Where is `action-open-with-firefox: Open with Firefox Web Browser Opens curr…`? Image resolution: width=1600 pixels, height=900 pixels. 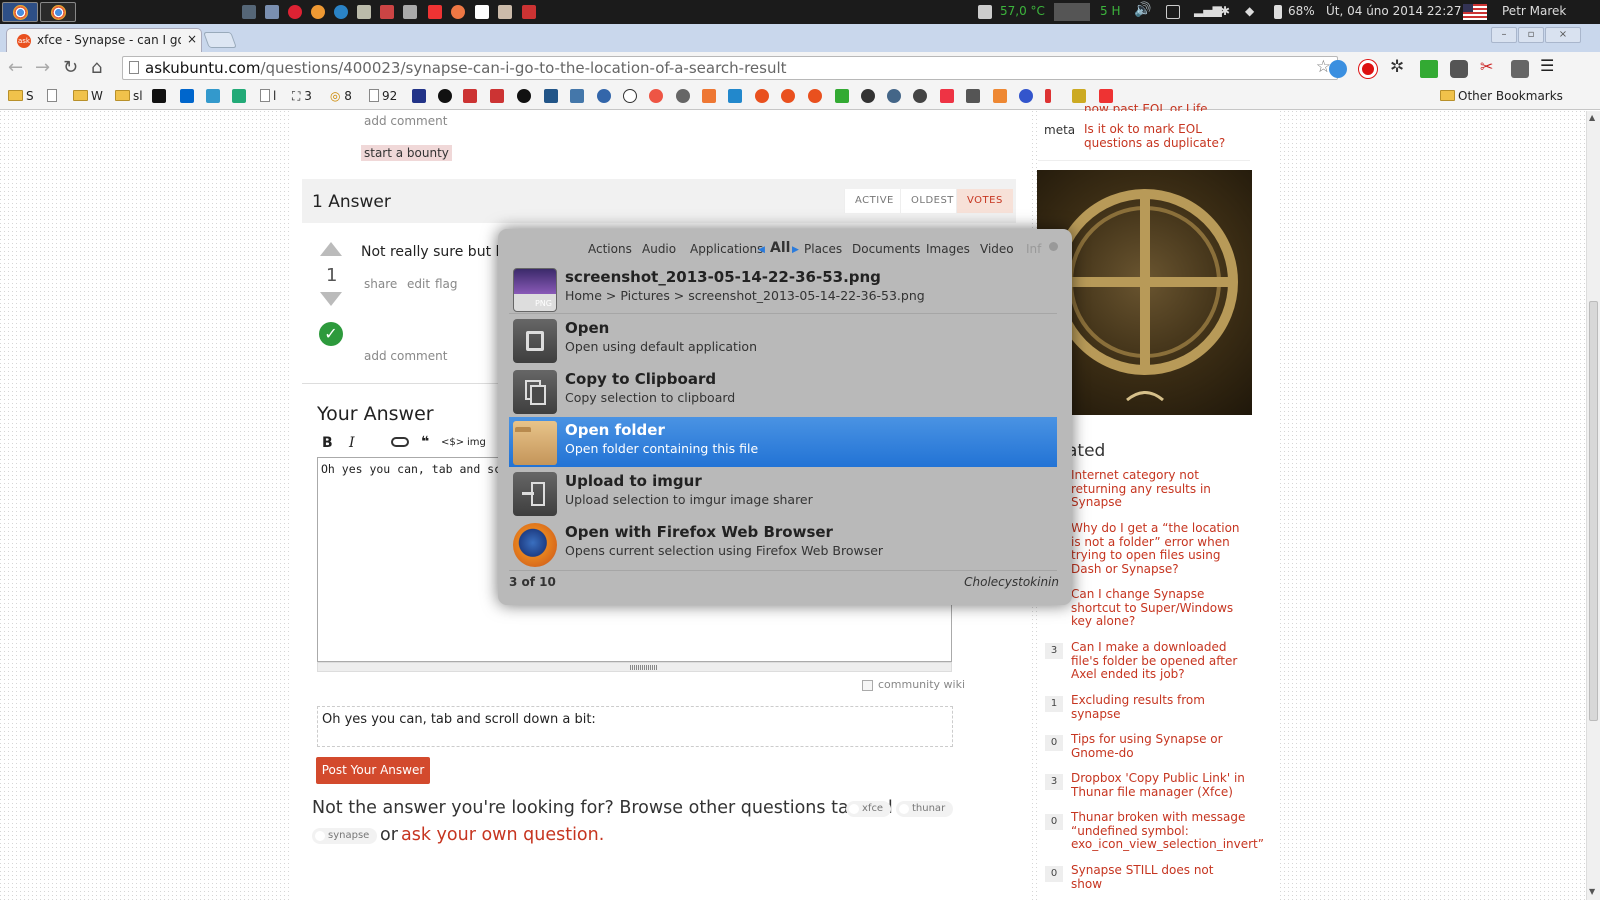
action-open-with-firefox: Open with Firefox Web Browser Opens curr… is located at coordinates (783, 544).